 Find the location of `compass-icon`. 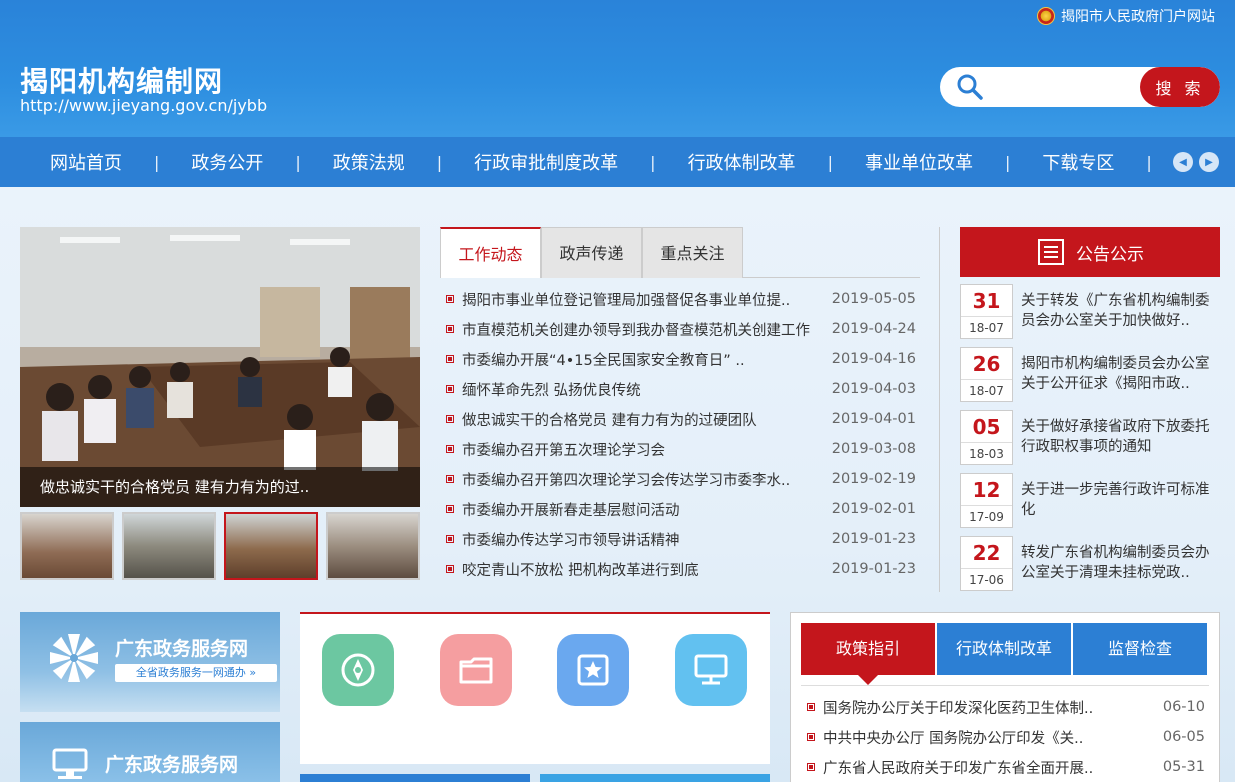

compass-icon is located at coordinates (358, 670).